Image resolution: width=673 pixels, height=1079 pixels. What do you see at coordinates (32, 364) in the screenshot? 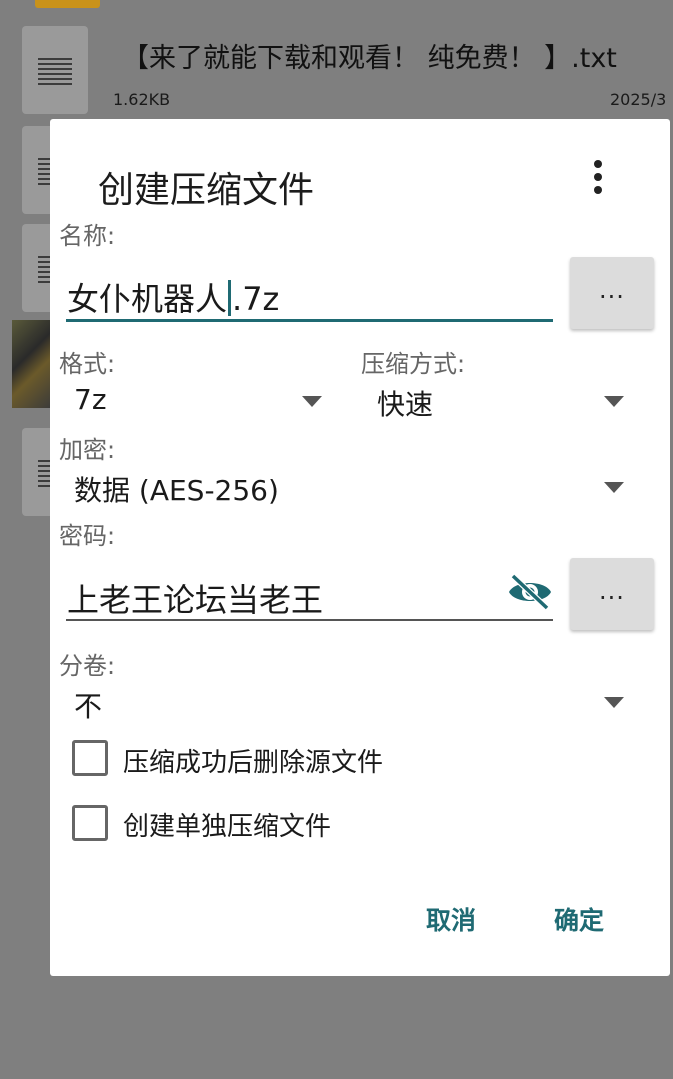
I see `image-thumbnail` at bounding box center [32, 364].